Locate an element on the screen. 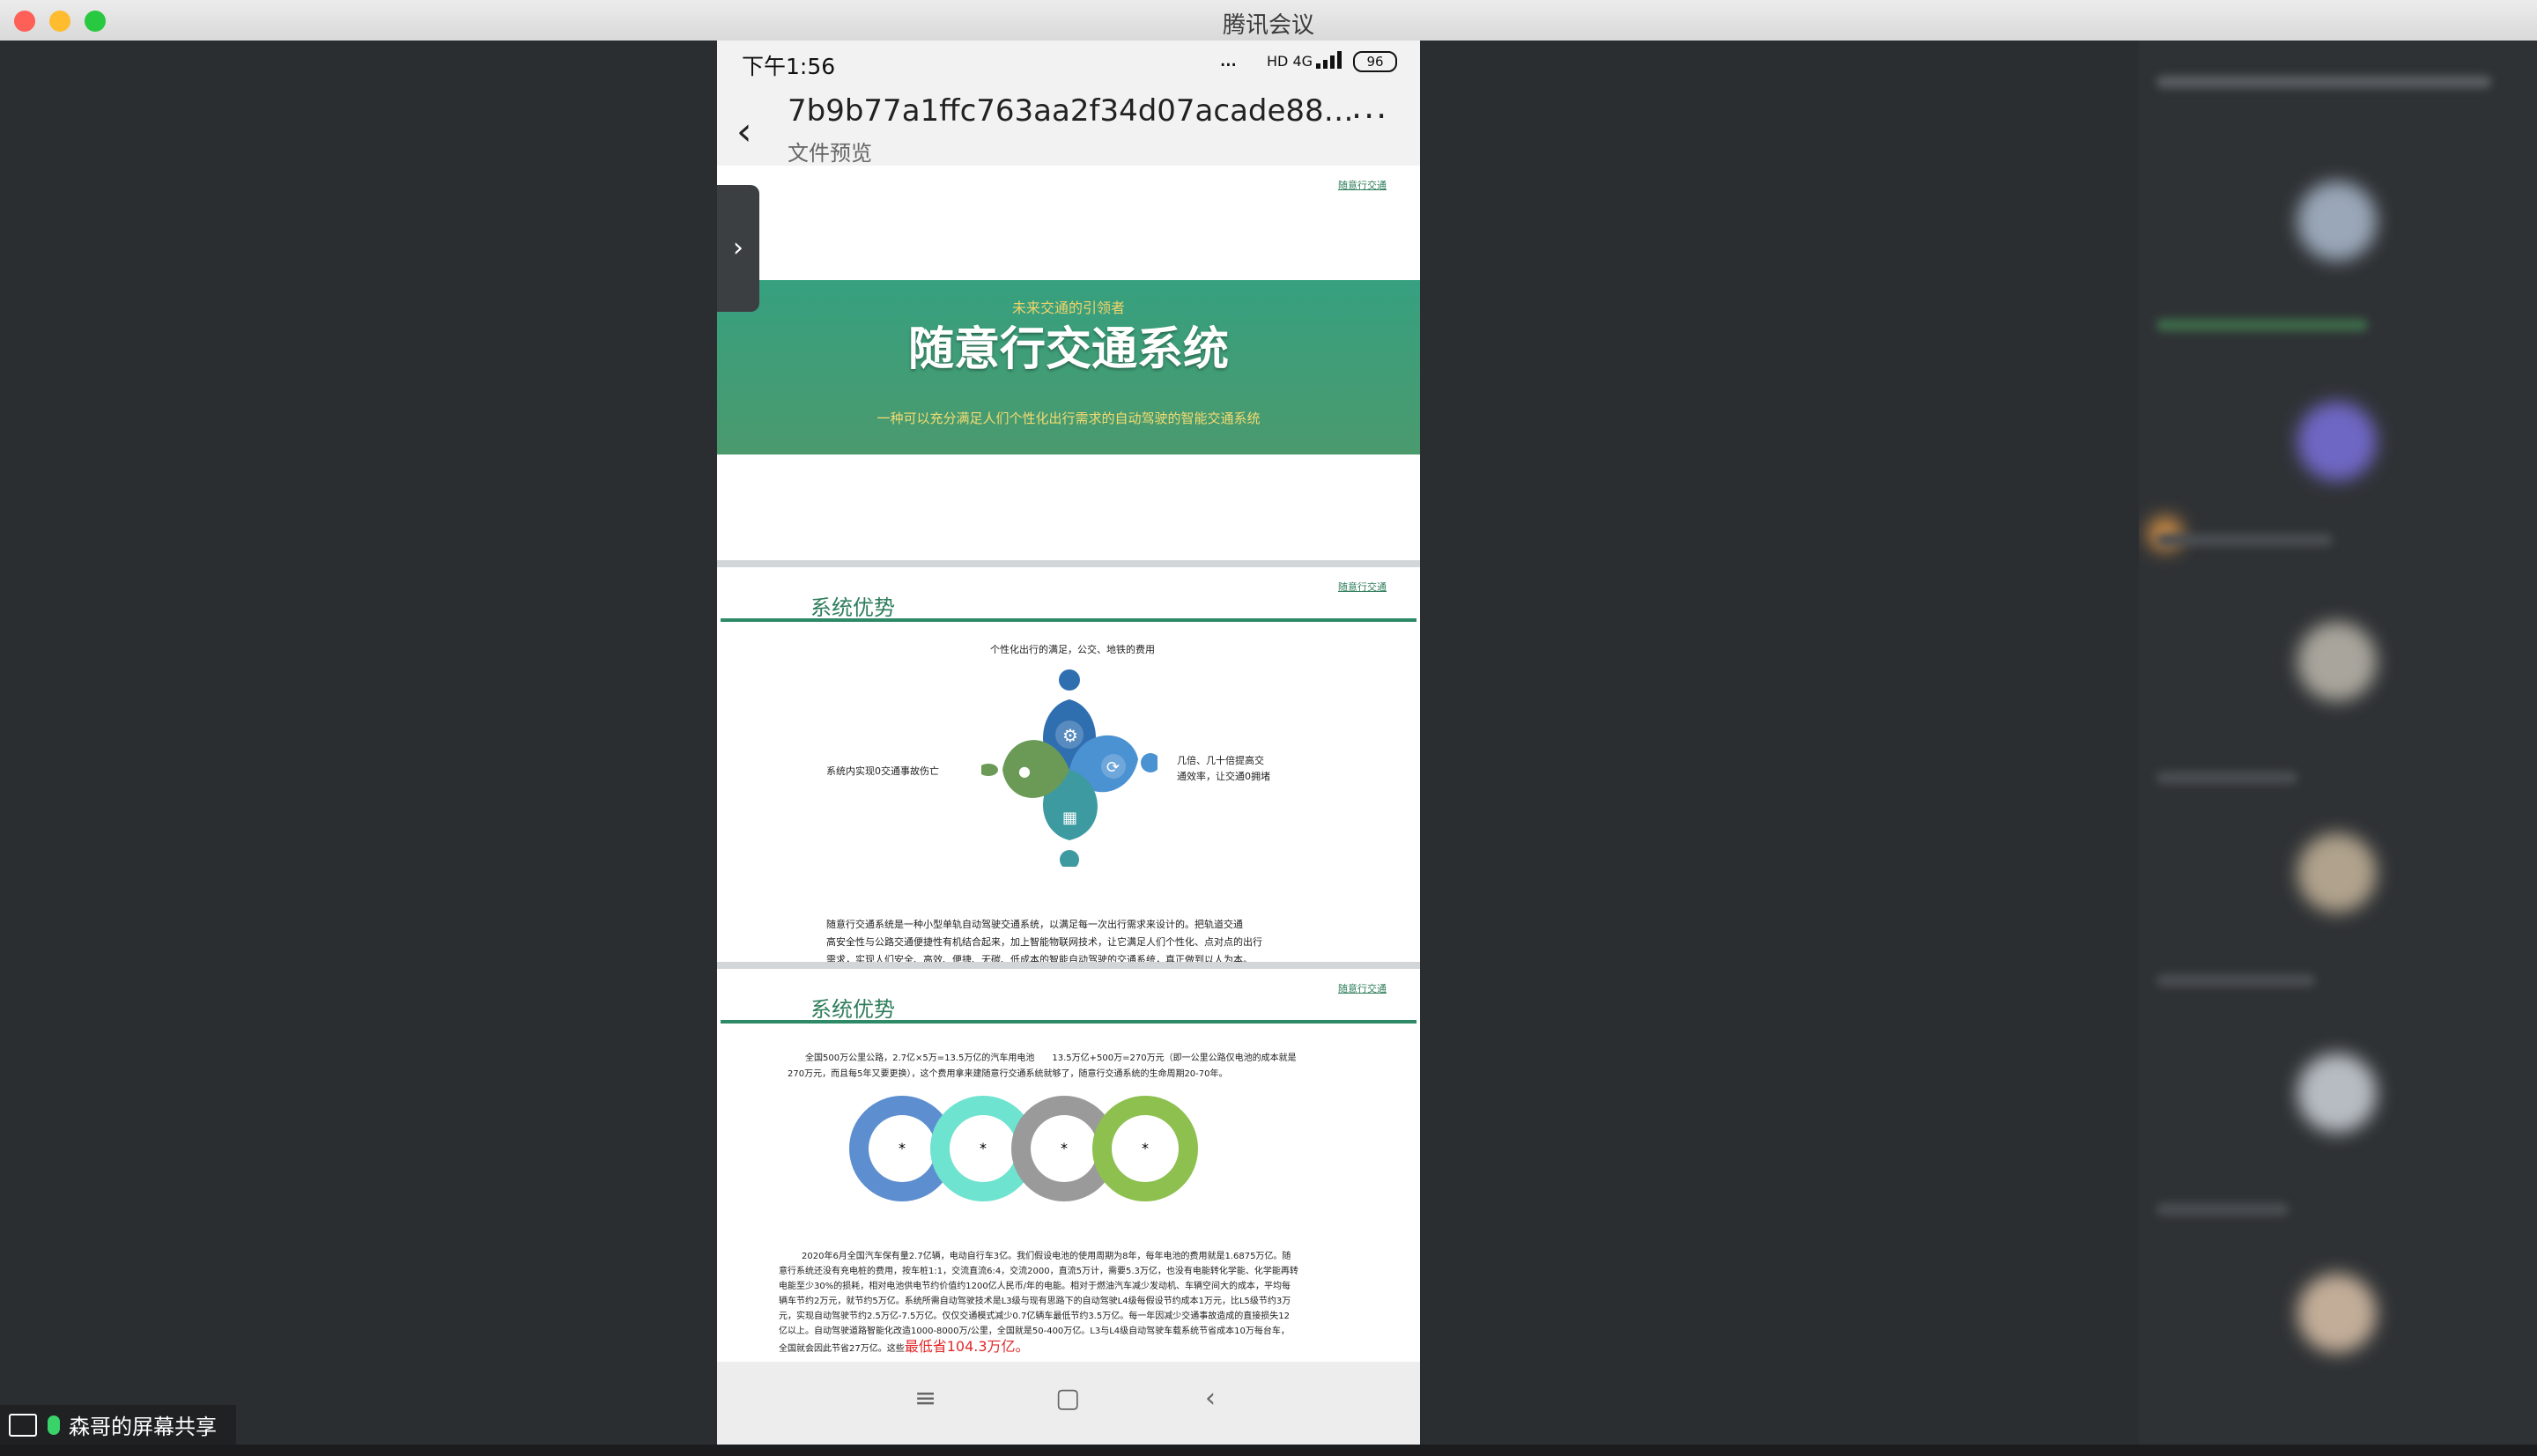 The image size is (2537, 1456). body-line-7-text: 全国就会因此节省27万亿。这些 is located at coordinates (842, 1349).